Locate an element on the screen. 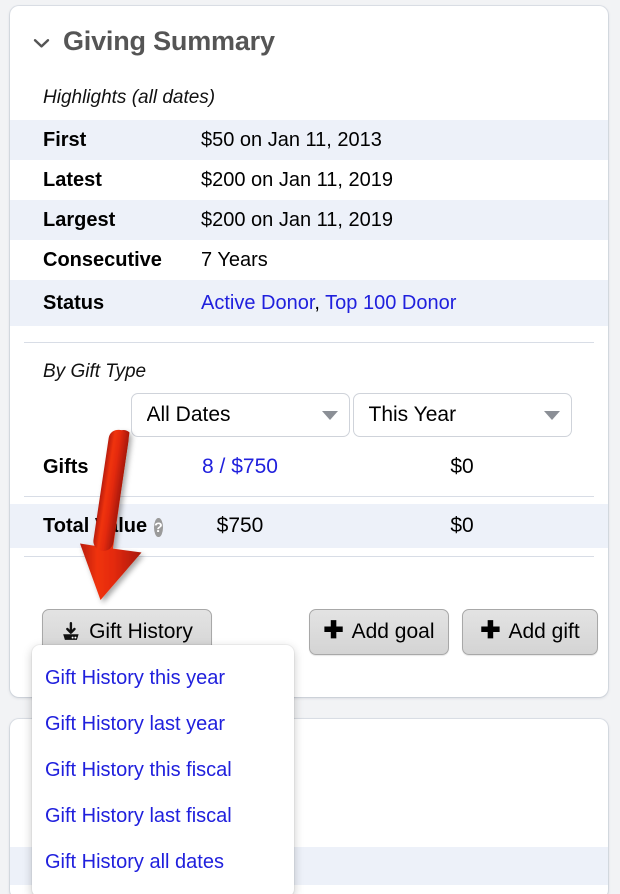  by-gift-type-heading: By Gift Type is located at coordinates (95, 371).